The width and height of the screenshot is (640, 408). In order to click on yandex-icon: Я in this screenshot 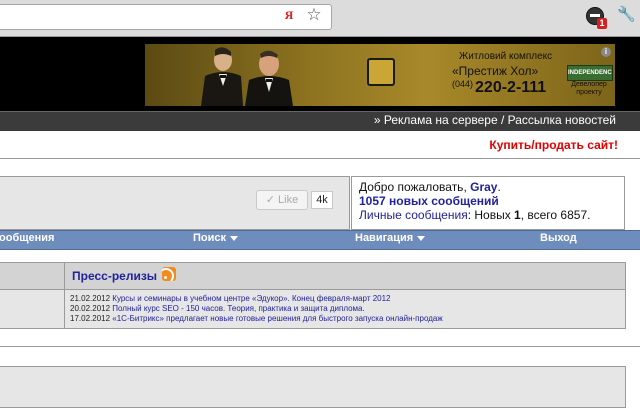, I will do `click(289, 15)`.